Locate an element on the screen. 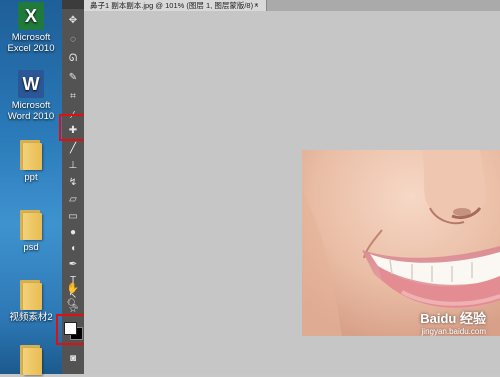 Image resolution: width=500 pixels, height=377 pixels. pen-tool-icon: ✒ is located at coordinates (73, 265).